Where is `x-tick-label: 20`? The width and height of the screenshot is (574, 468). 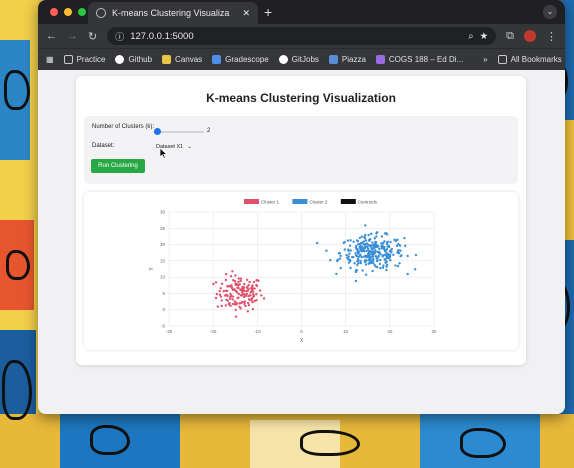 x-tick-label: 20 is located at coordinates (390, 331).